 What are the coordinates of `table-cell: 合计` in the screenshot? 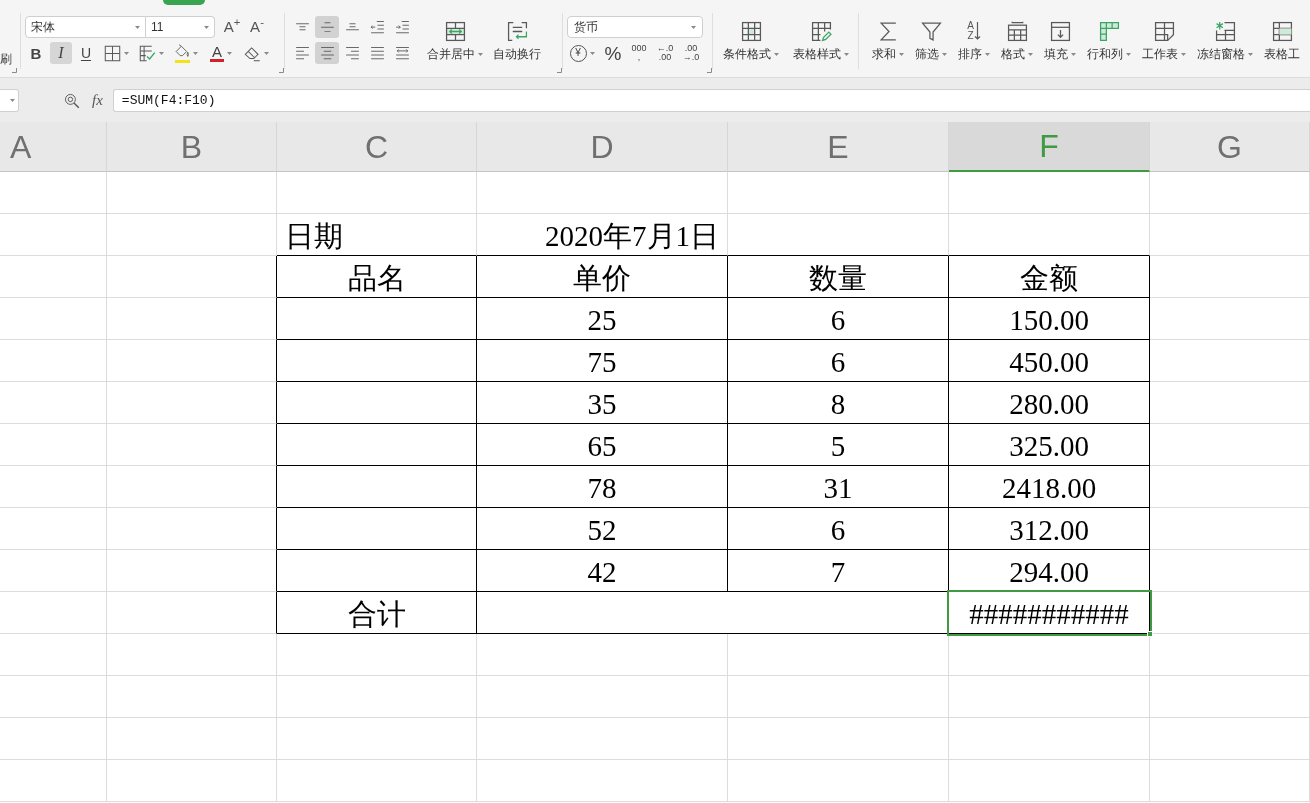 It's located at (377, 613).